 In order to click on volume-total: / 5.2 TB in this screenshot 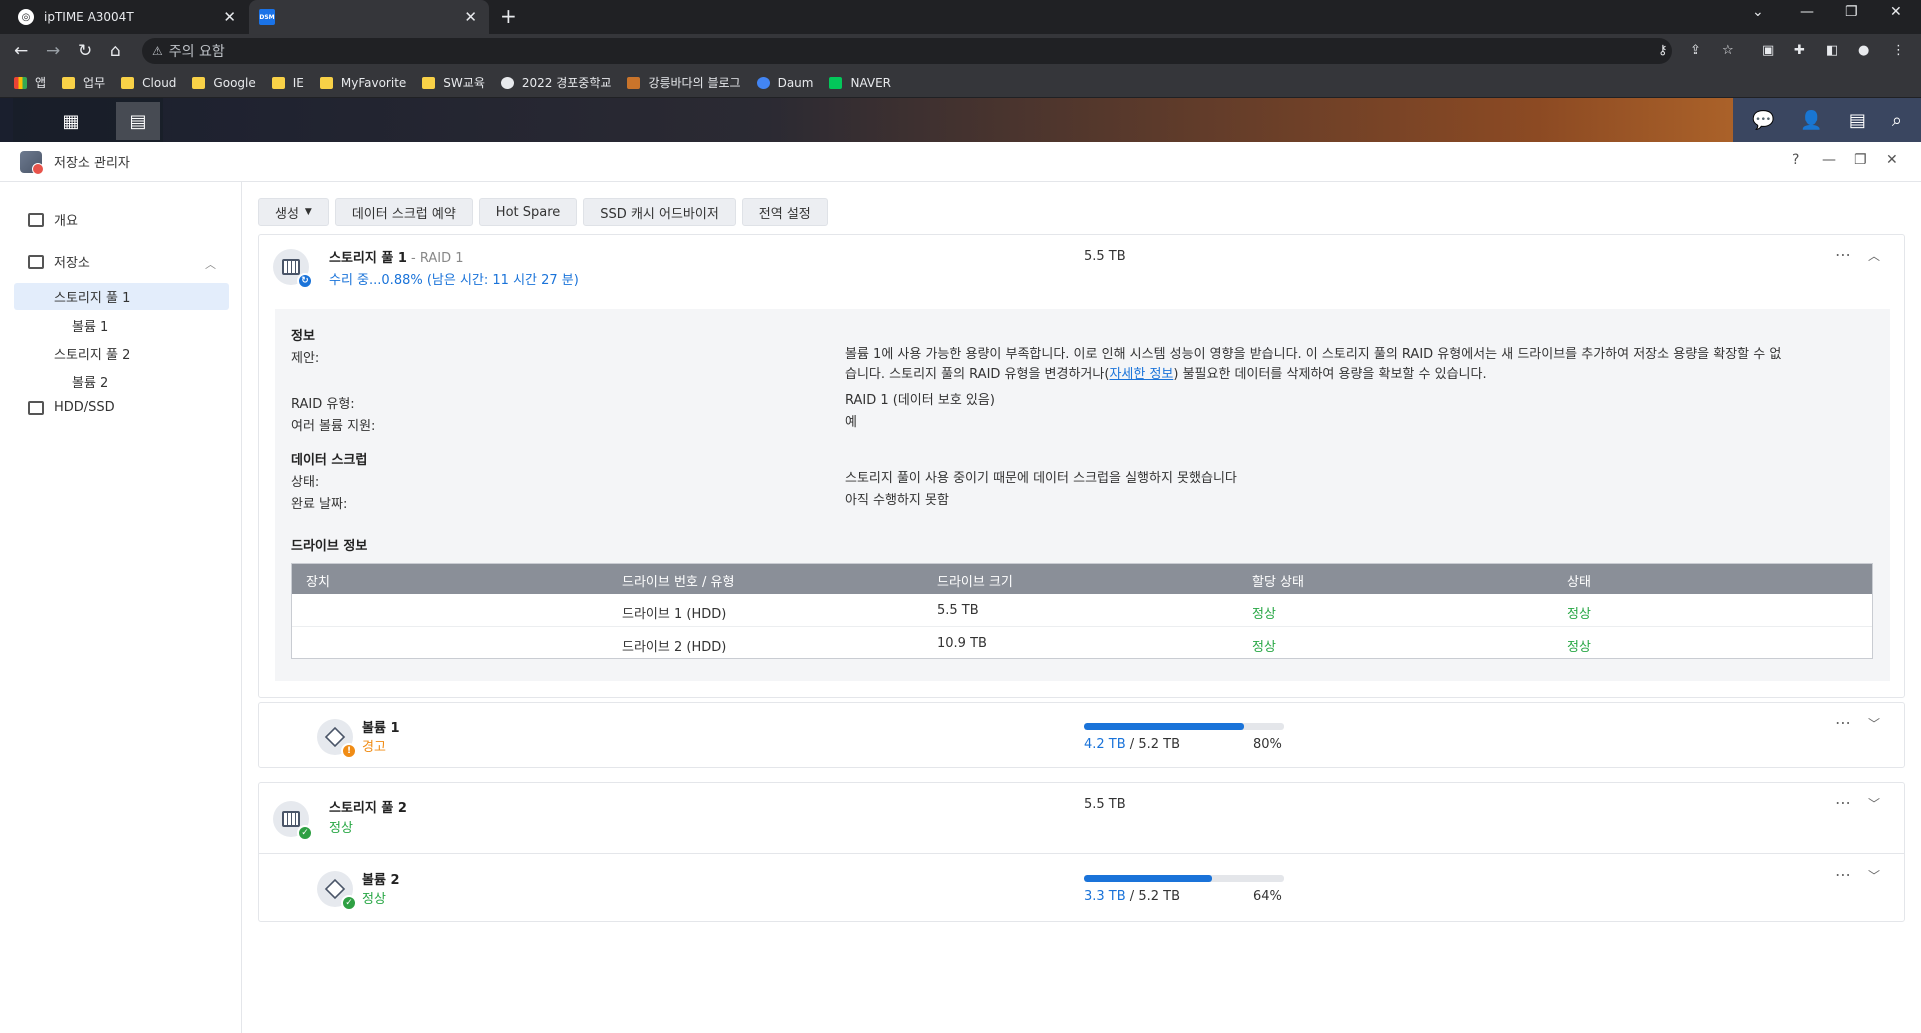, I will do `click(1152, 744)`.